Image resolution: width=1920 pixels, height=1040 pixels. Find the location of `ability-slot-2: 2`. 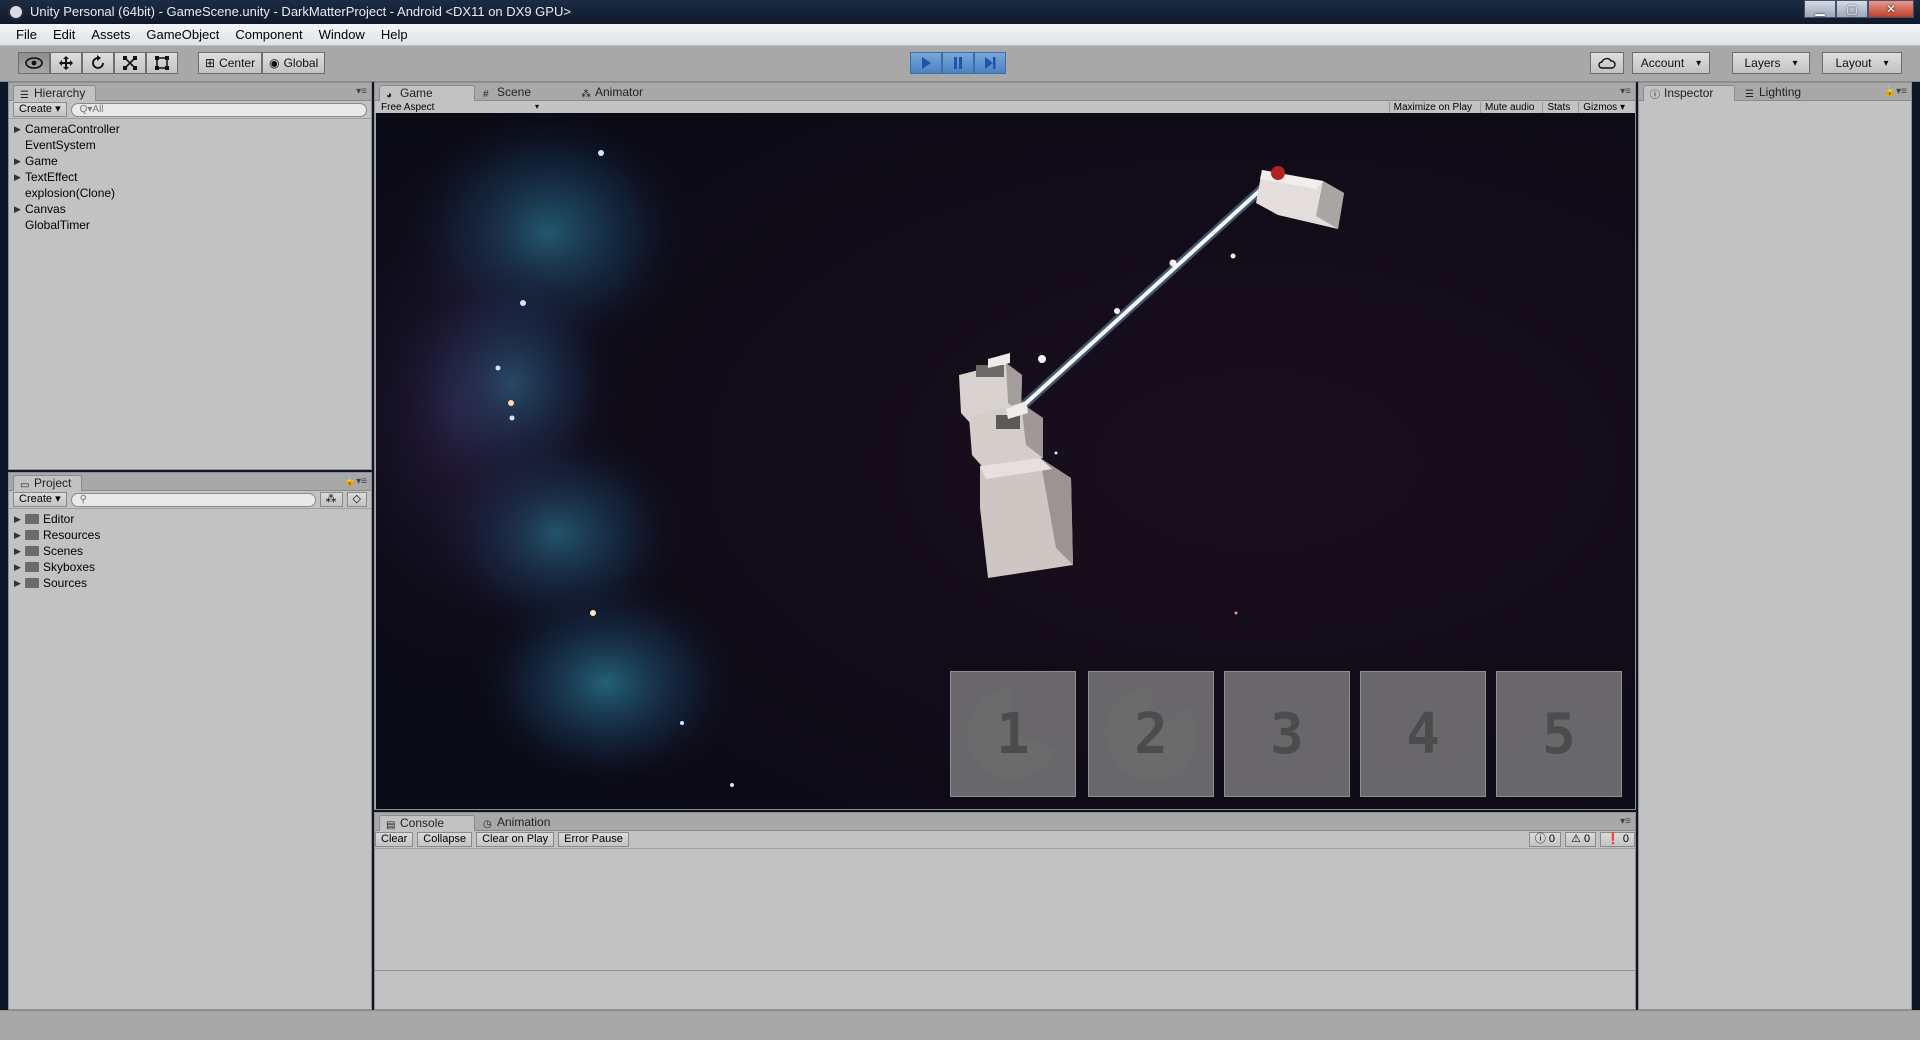

ability-slot-2: 2 is located at coordinates (1151, 734).